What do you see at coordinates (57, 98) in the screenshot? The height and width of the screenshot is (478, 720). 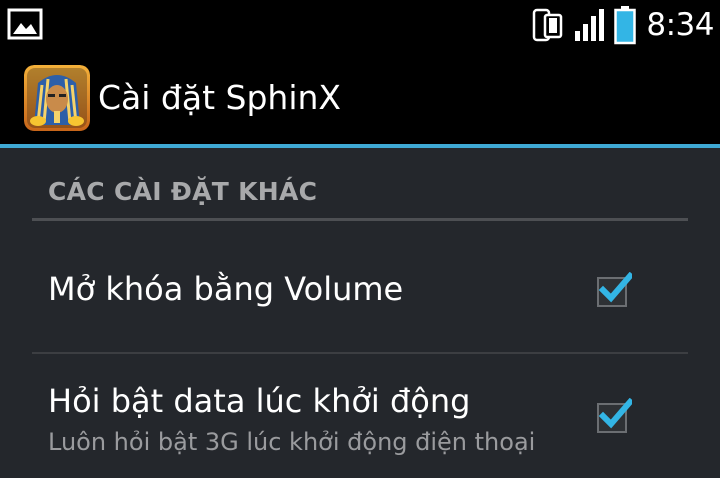 I see `sphinx-app-icon` at bounding box center [57, 98].